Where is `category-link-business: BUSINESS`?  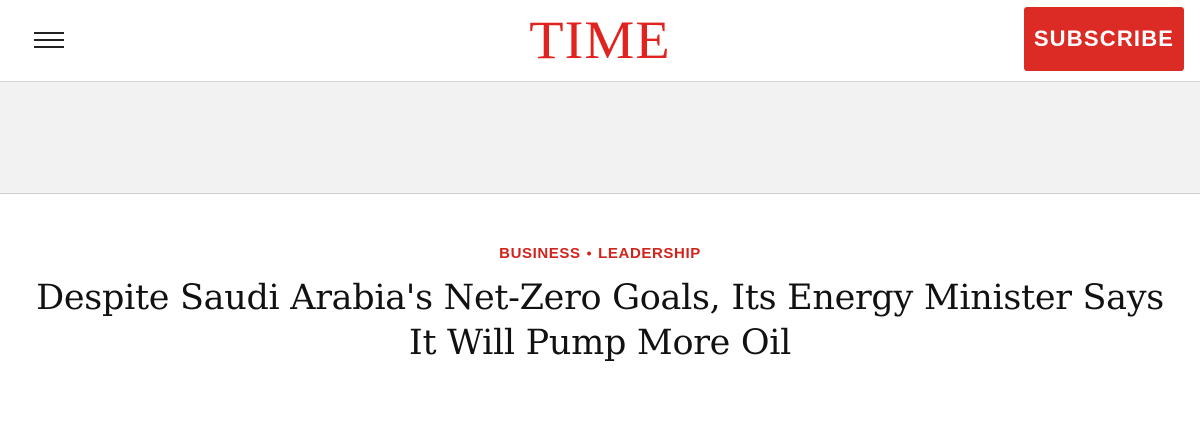
category-link-business: BUSINESS is located at coordinates (540, 253).